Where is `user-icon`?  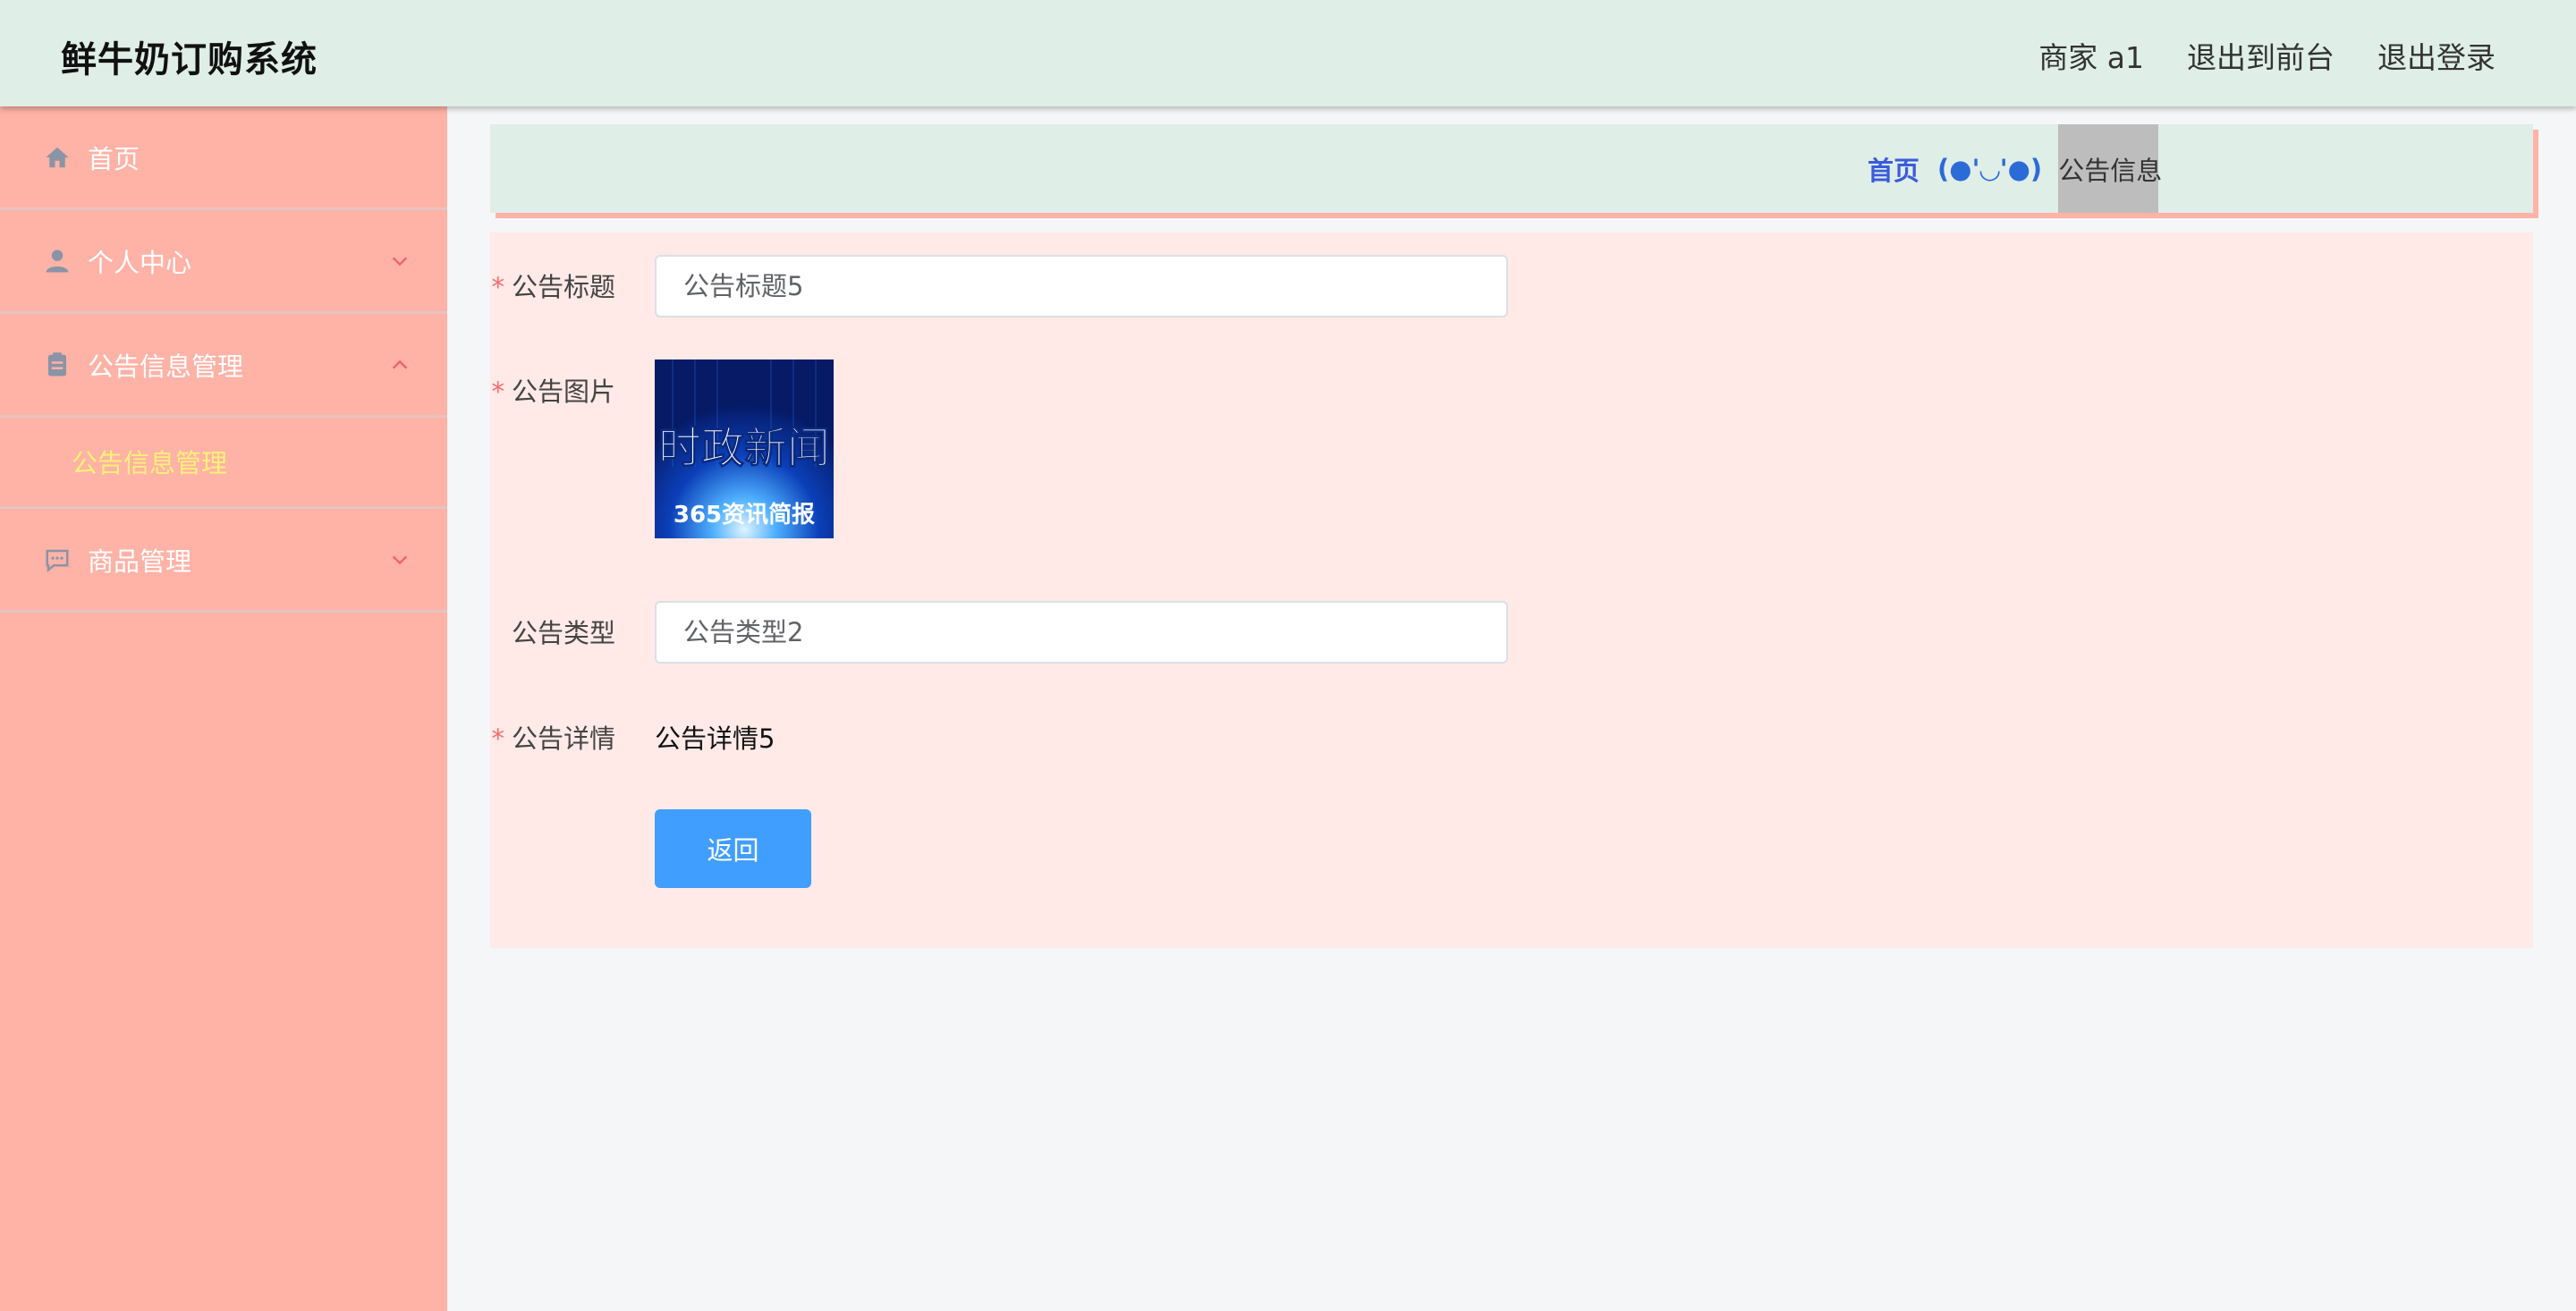 user-icon is located at coordinates (57, 261).